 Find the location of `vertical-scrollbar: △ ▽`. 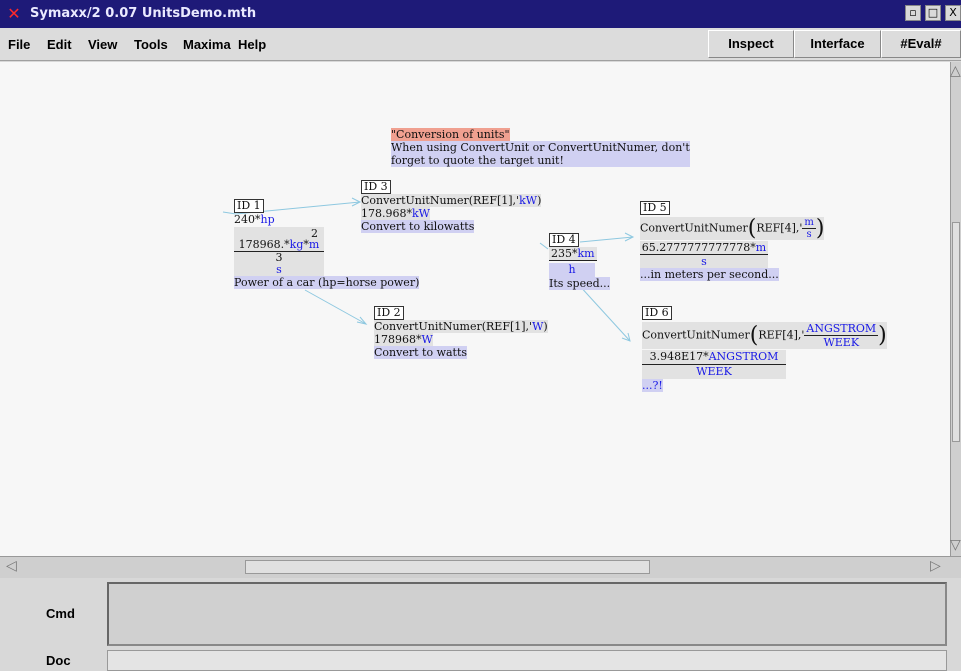

vertical-scrollbar: △ ▽ is located at coordinates (955, 309).